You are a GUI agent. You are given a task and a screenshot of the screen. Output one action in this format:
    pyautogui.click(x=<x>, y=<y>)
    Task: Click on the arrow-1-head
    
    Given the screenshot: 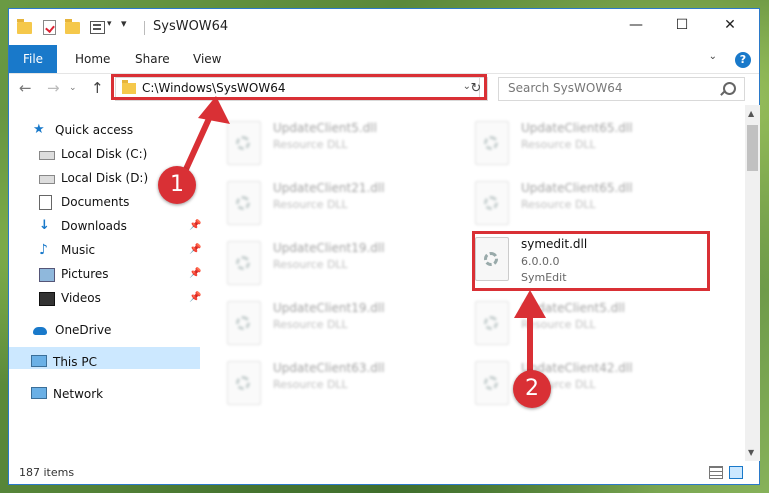 What is the action you would take?
    pyautogui.click(x=214, y=110)
    